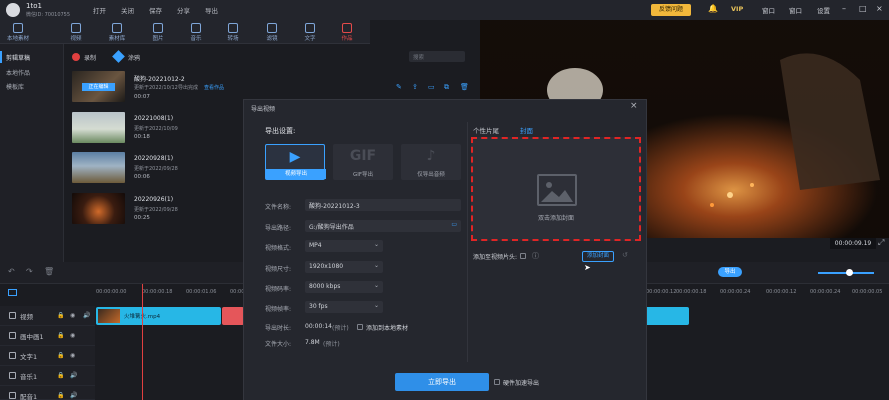 Image resolution: width=889 pixels, height=400 pixels. Describe the element at coordinates (47, 393) in the screenshot. I see `track-voiceover: 配音1 🔒 🔊` at that location.